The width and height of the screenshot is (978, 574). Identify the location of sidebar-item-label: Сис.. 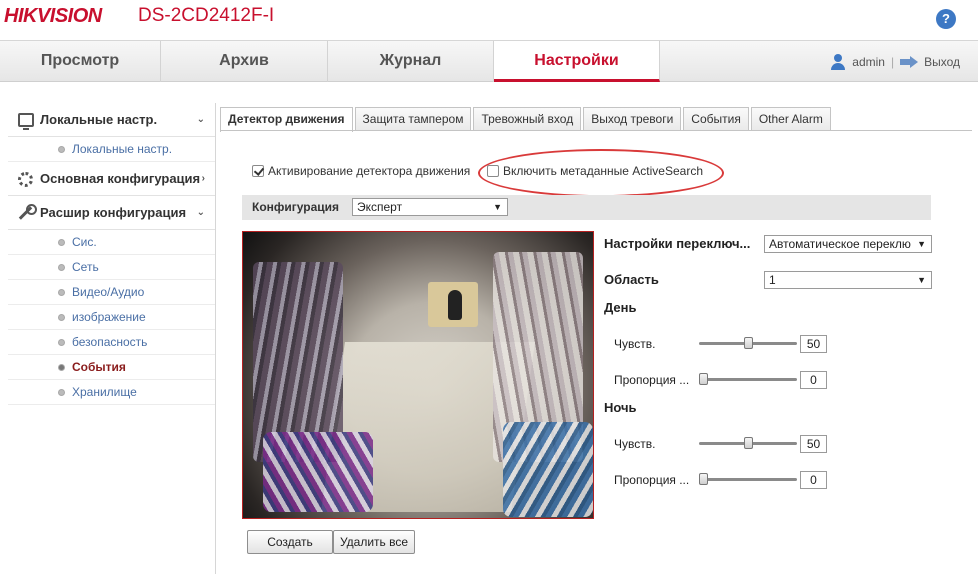
(84, 242).